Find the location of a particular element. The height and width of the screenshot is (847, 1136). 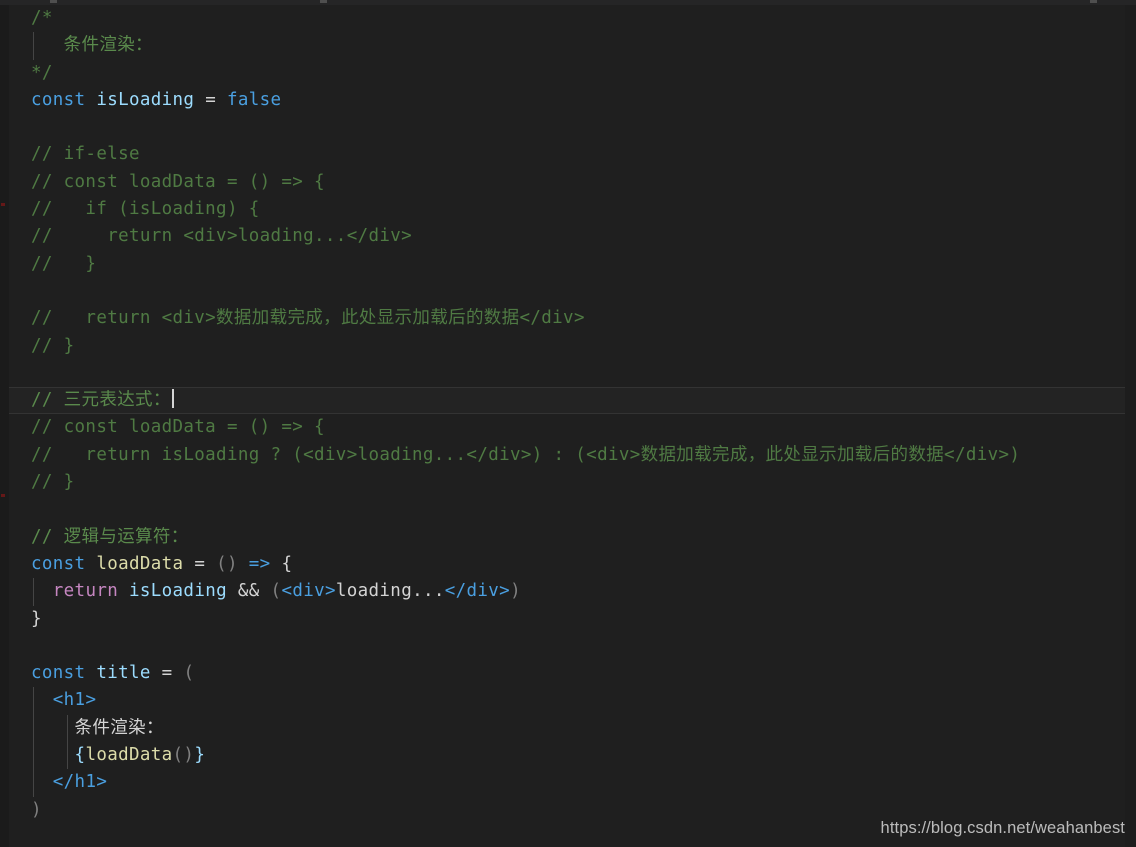

code-line: /* is located at coordinates (567, 18).